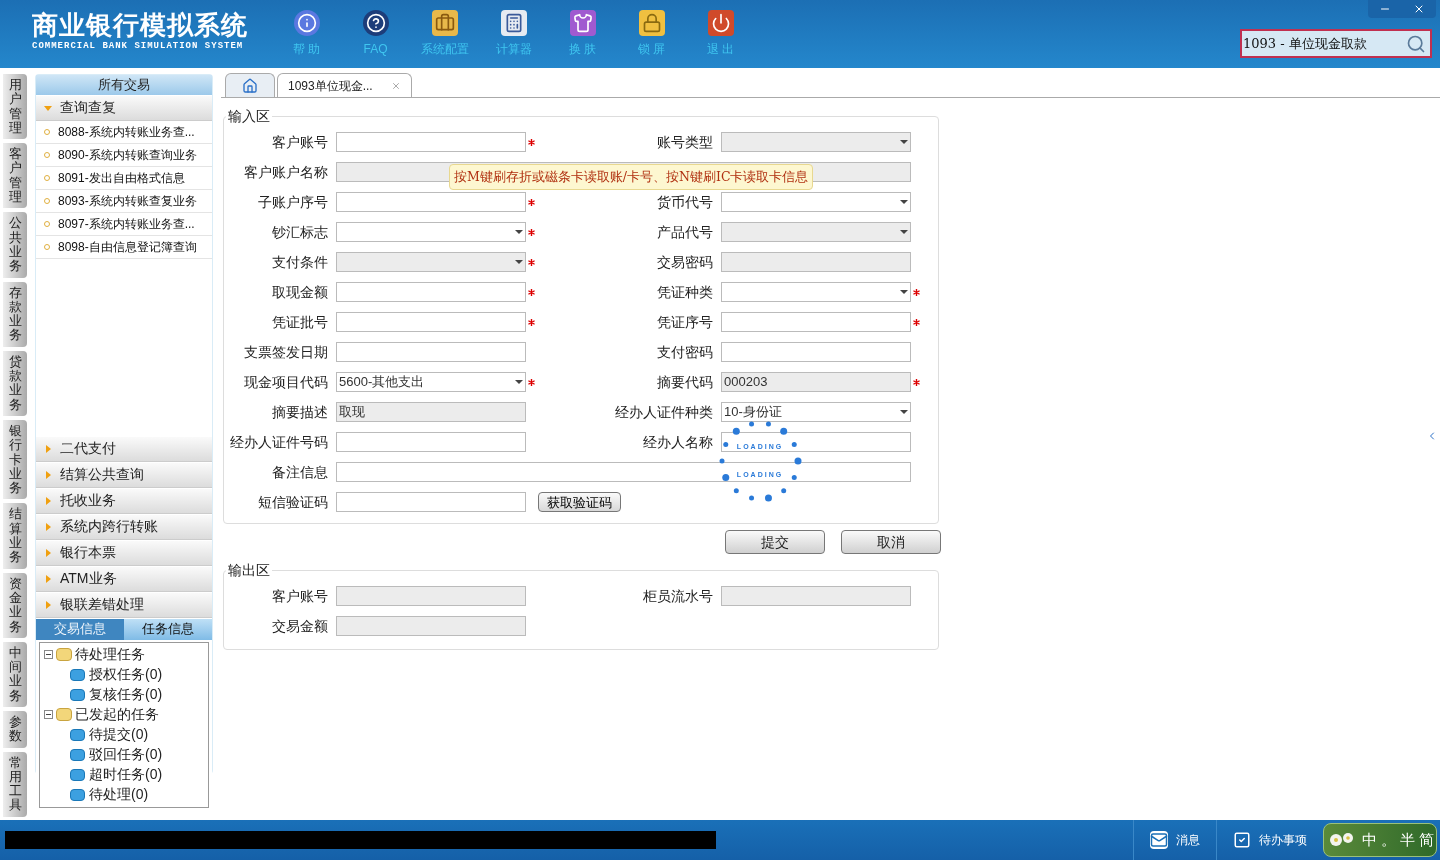  What do you see at coordinates (286, 172) in the screenshot?
I see `field-label: 客户账户名称` at bounding box center [286, 172].